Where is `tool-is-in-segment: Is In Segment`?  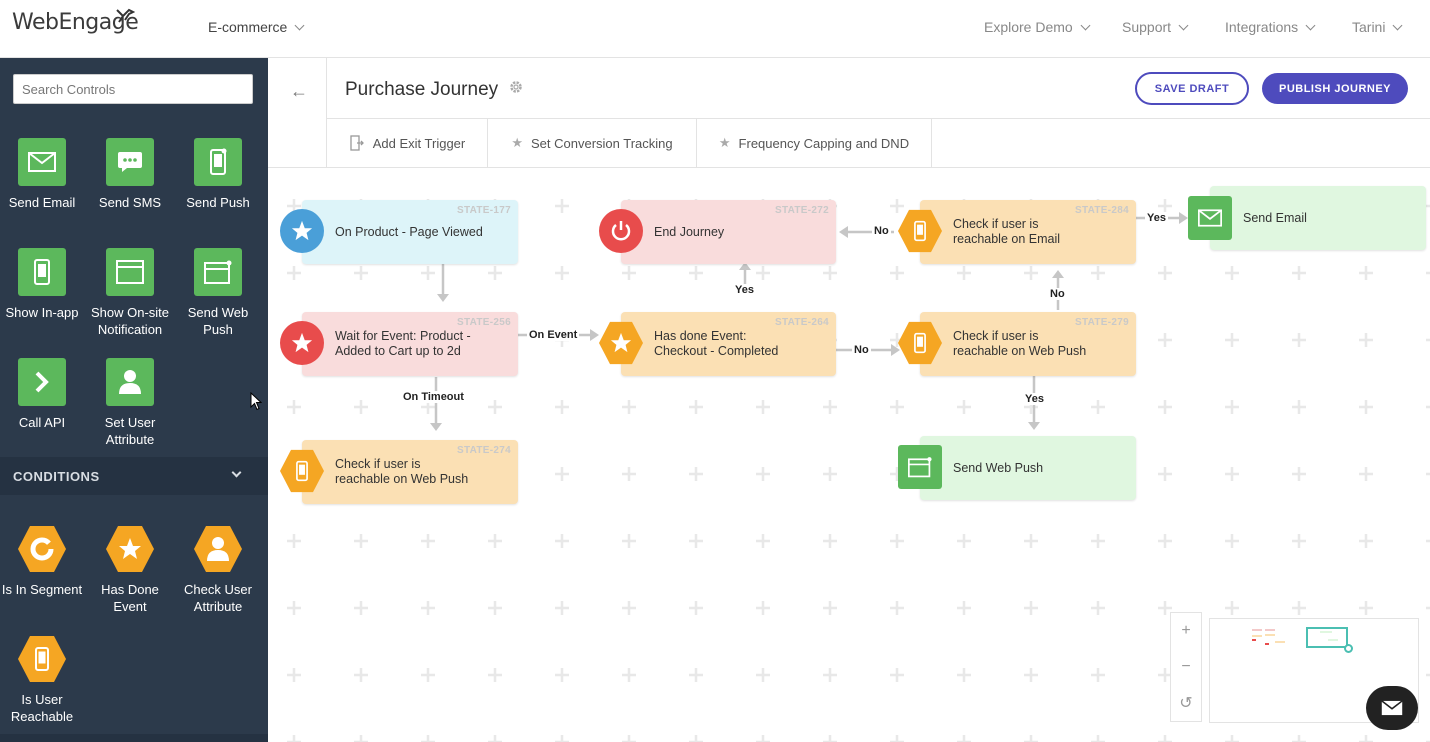 tool-is-in-segment: Is In Segment is located at coordinates (43, 561).